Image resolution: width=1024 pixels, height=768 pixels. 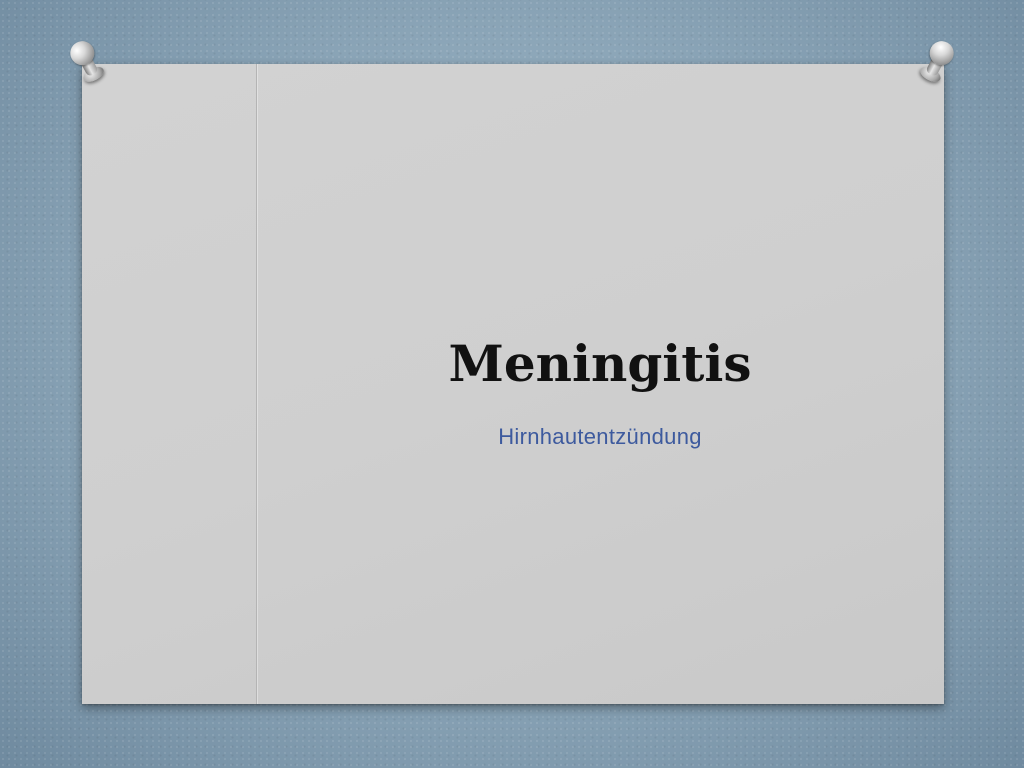 I want to click on title-area: Meningitis Hirnhautentzündung, so click(x=600, y=392).